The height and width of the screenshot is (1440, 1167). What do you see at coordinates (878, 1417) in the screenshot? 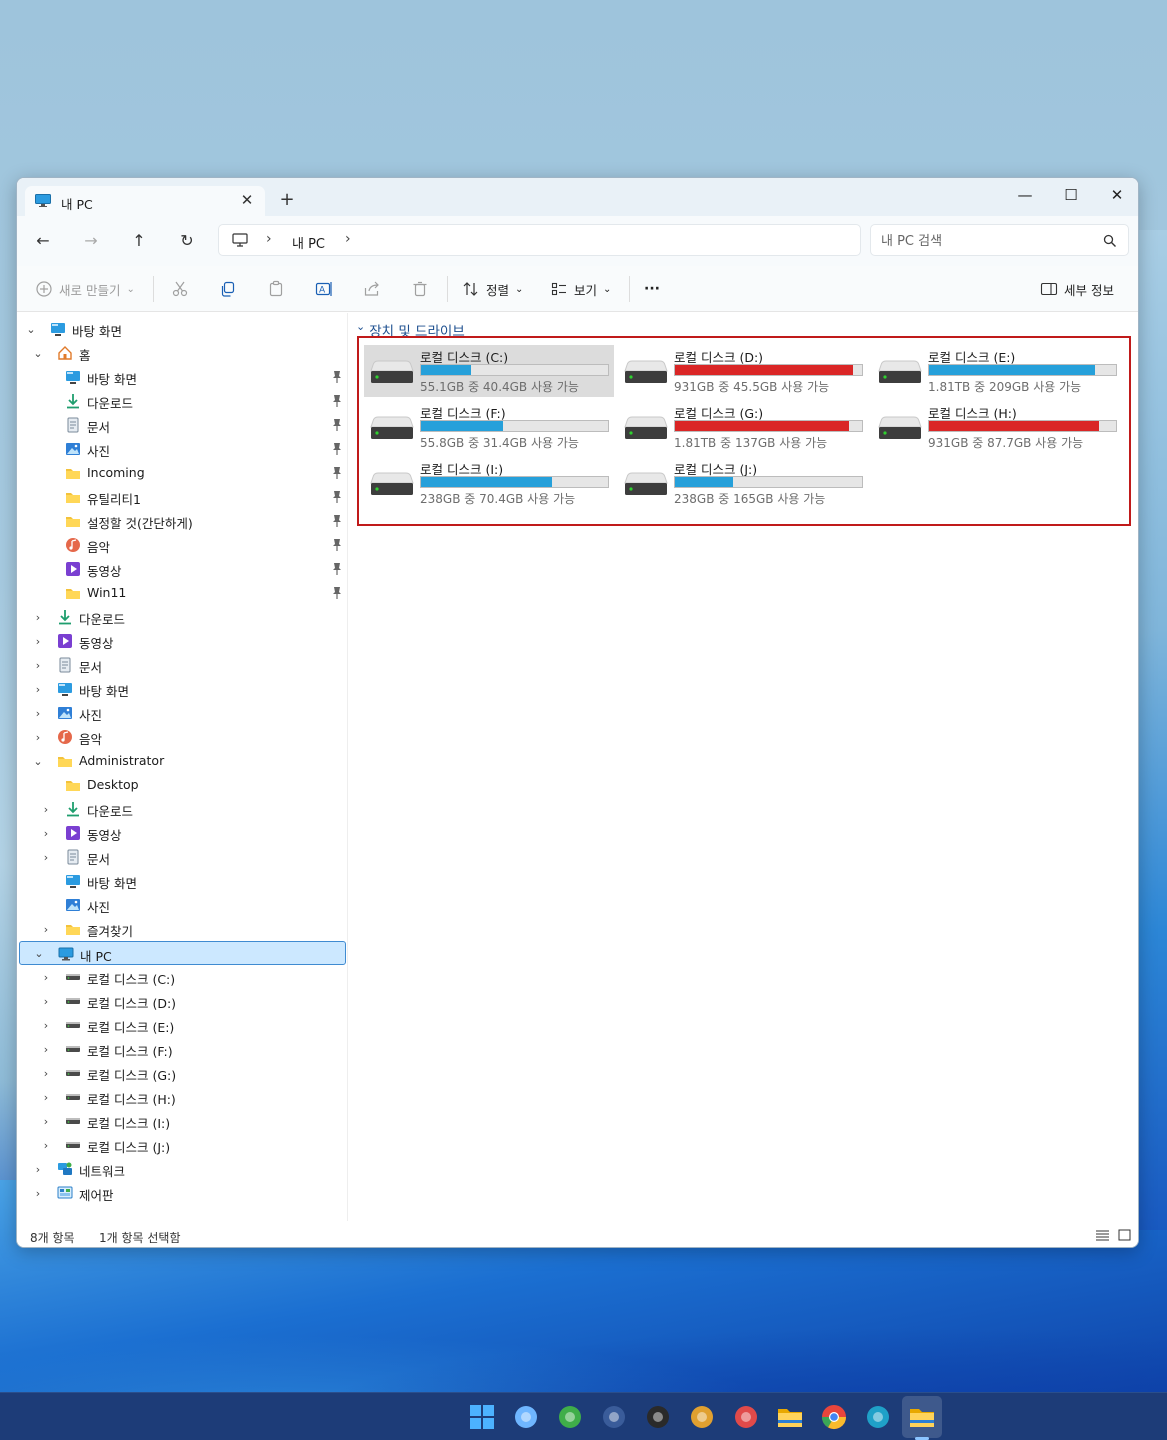
I see `edge-can-icon` at bounding box center [878, 1417].